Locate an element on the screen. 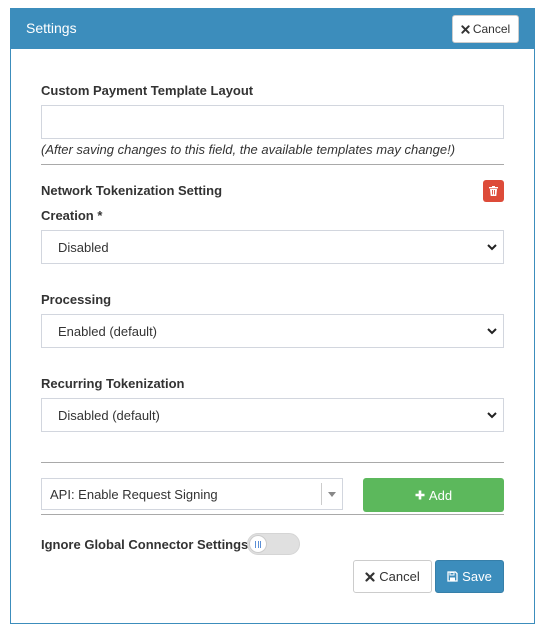 This screenshot has height=633, width=544. setting-type-value: API: Enable Request Signing is located at coordinates (134, 494).